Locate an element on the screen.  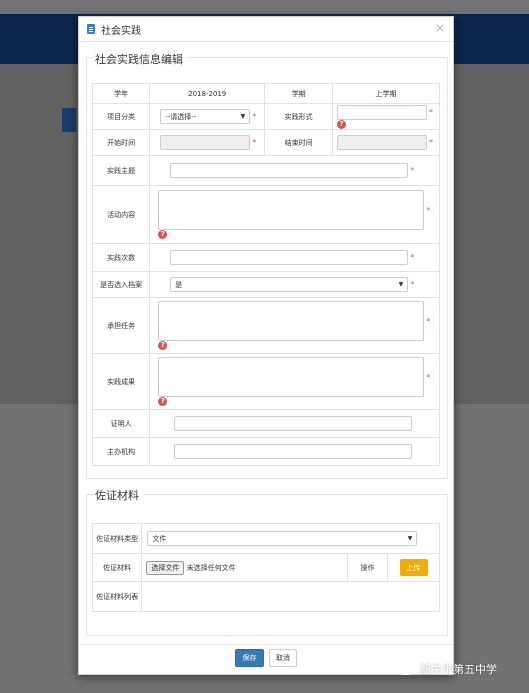
table-row: 证明人 is located at coordinates (265, 423).